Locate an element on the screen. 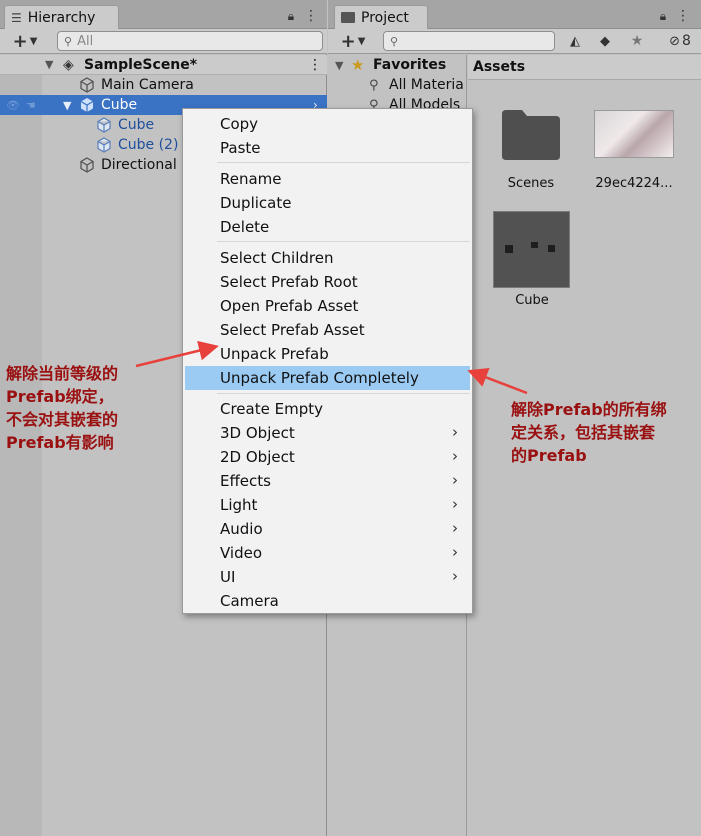 This screenshot has height=836, width=701. annotation-arrows is located at coordinates (331, 367).